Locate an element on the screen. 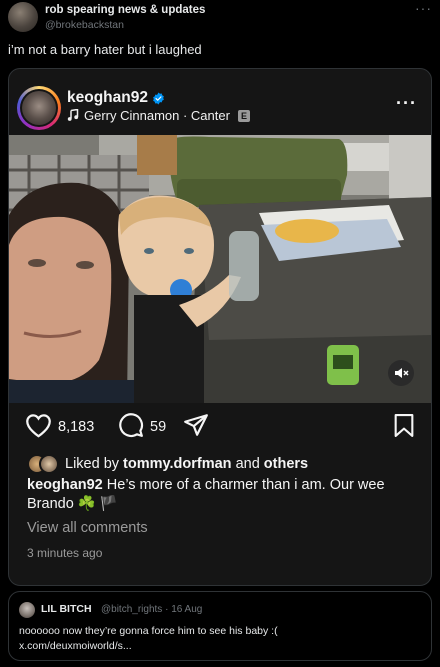  author-avatar is located at coordinates (23, 17).